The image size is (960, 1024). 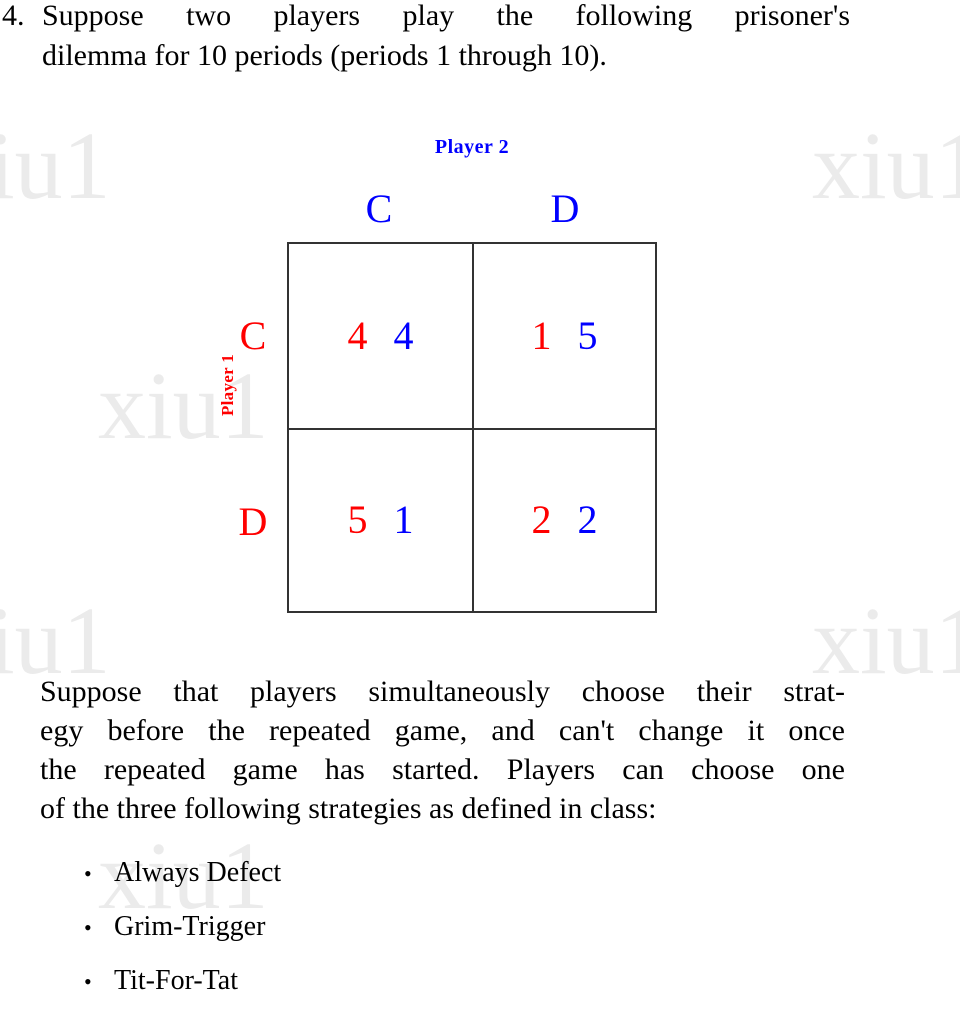 I want to click on matrix-cell-cc: 4 4, so click(x=380, y=336).